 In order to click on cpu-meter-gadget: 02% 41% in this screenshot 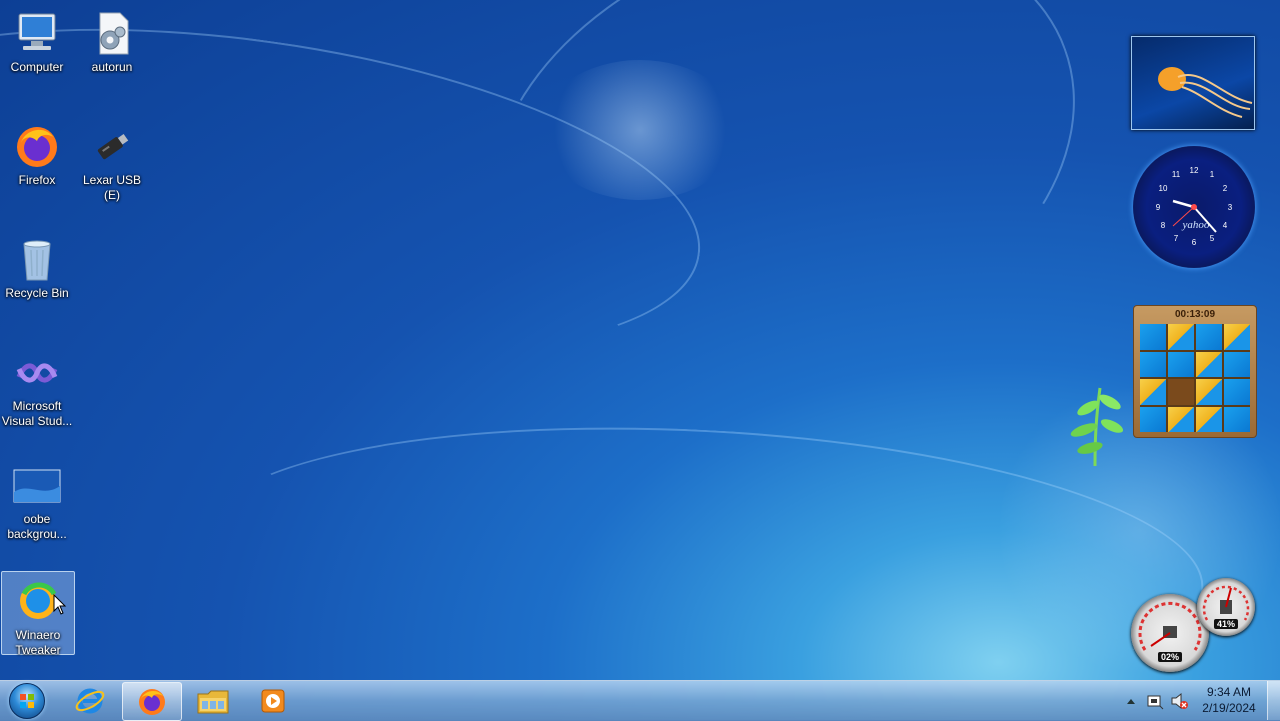, I will do `click(1193, 625)`.